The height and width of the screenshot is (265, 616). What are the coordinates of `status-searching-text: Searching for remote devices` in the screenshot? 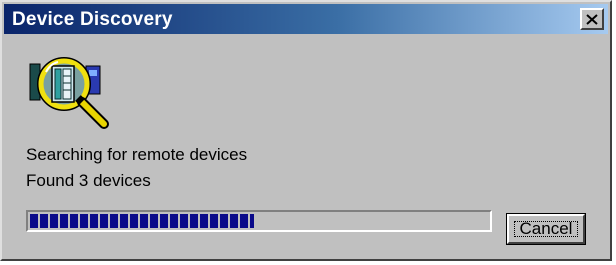 It's located at (137, 154).